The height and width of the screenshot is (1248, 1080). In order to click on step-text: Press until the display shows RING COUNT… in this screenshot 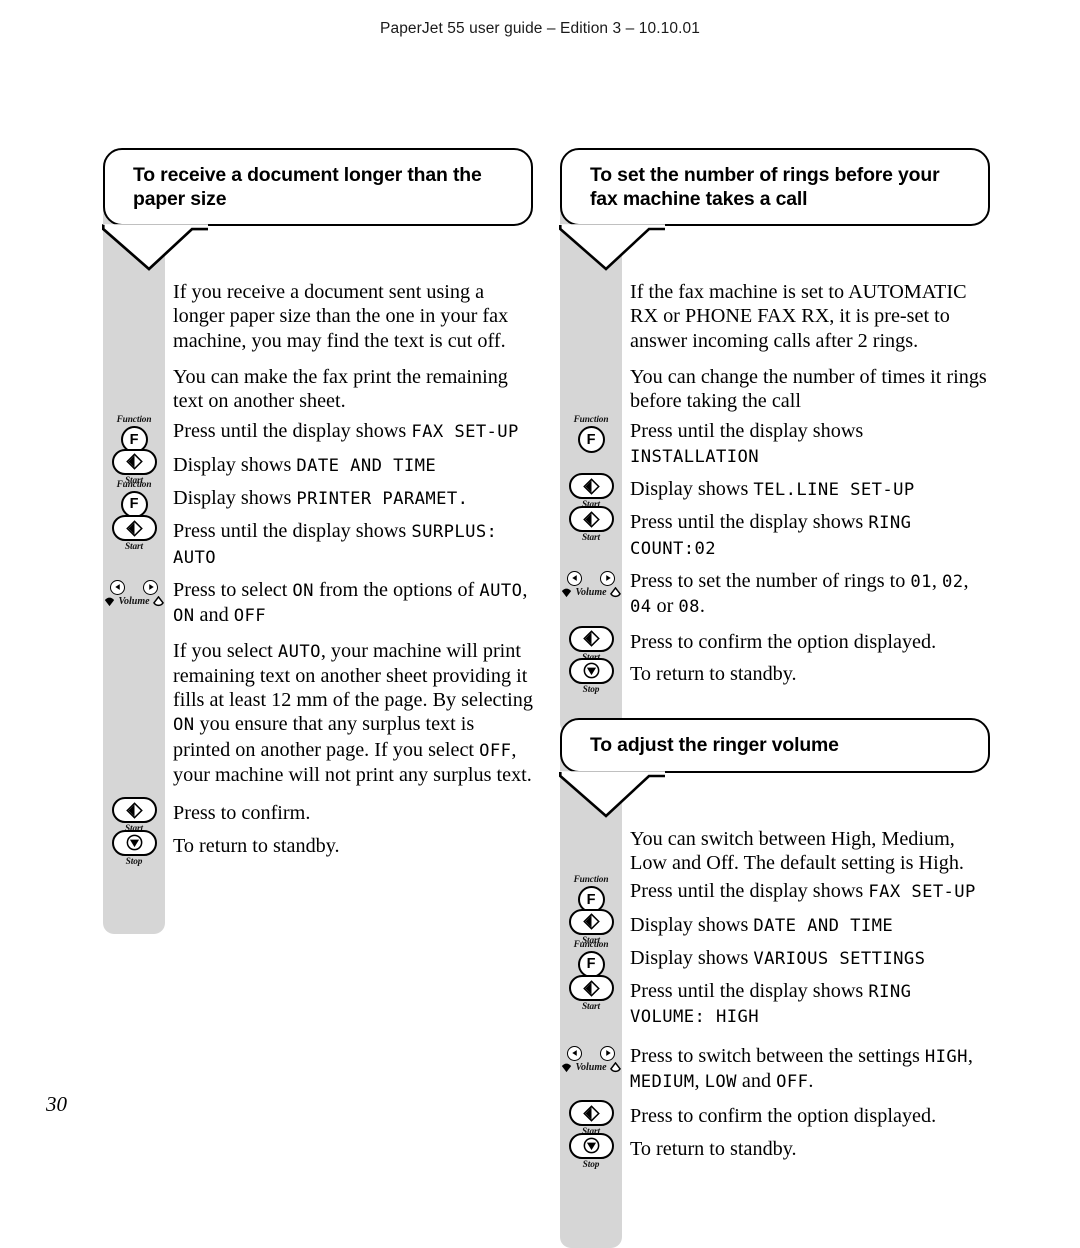, I will do `click(810, 535)`.